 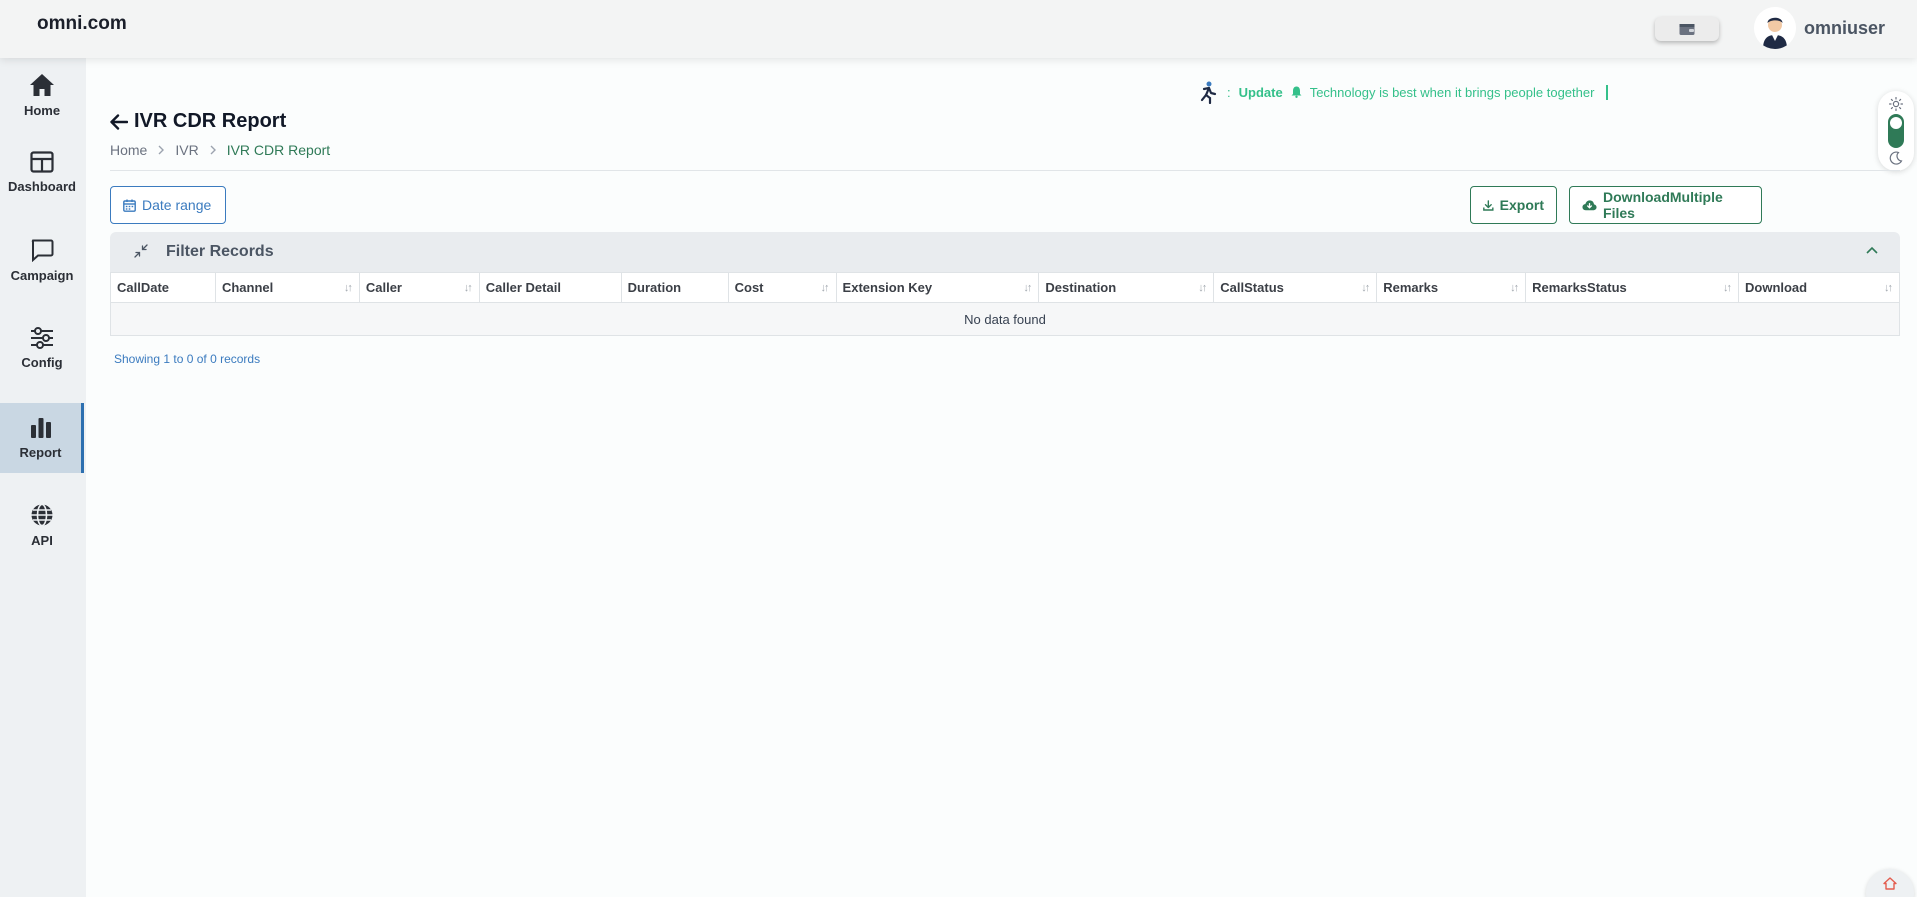 I want to click on divider, so click(x=1005, y=170).